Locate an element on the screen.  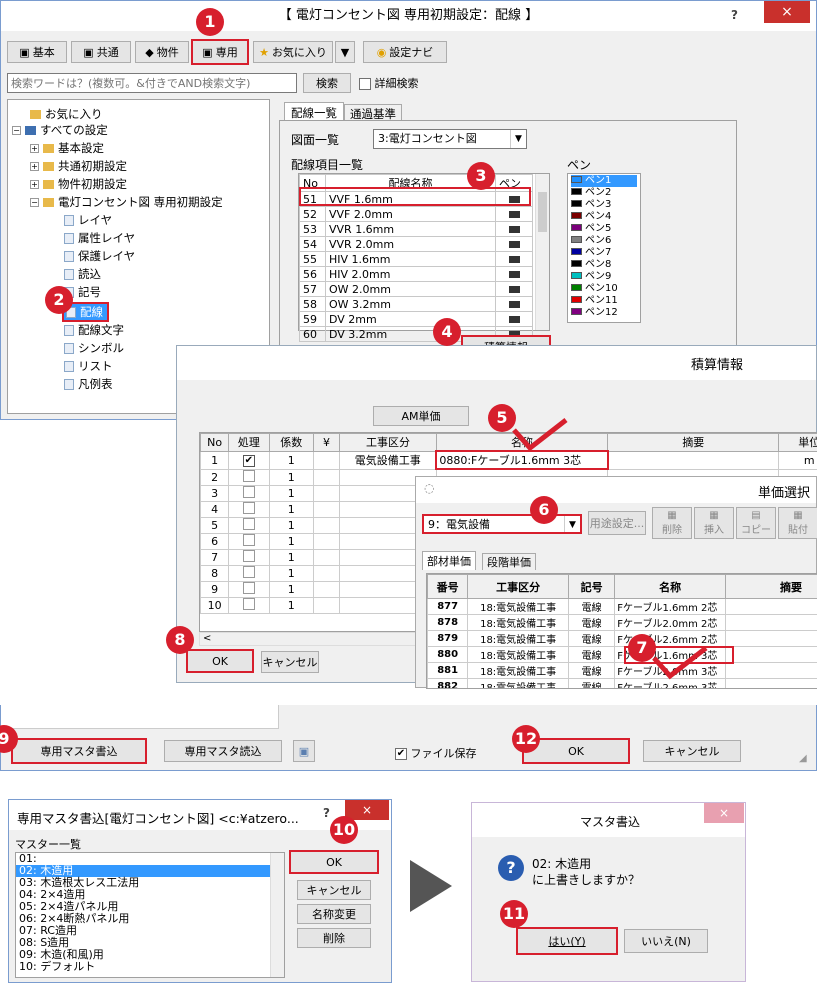
resize-grip-icon: ◢ is located at coordinates (803, 758).